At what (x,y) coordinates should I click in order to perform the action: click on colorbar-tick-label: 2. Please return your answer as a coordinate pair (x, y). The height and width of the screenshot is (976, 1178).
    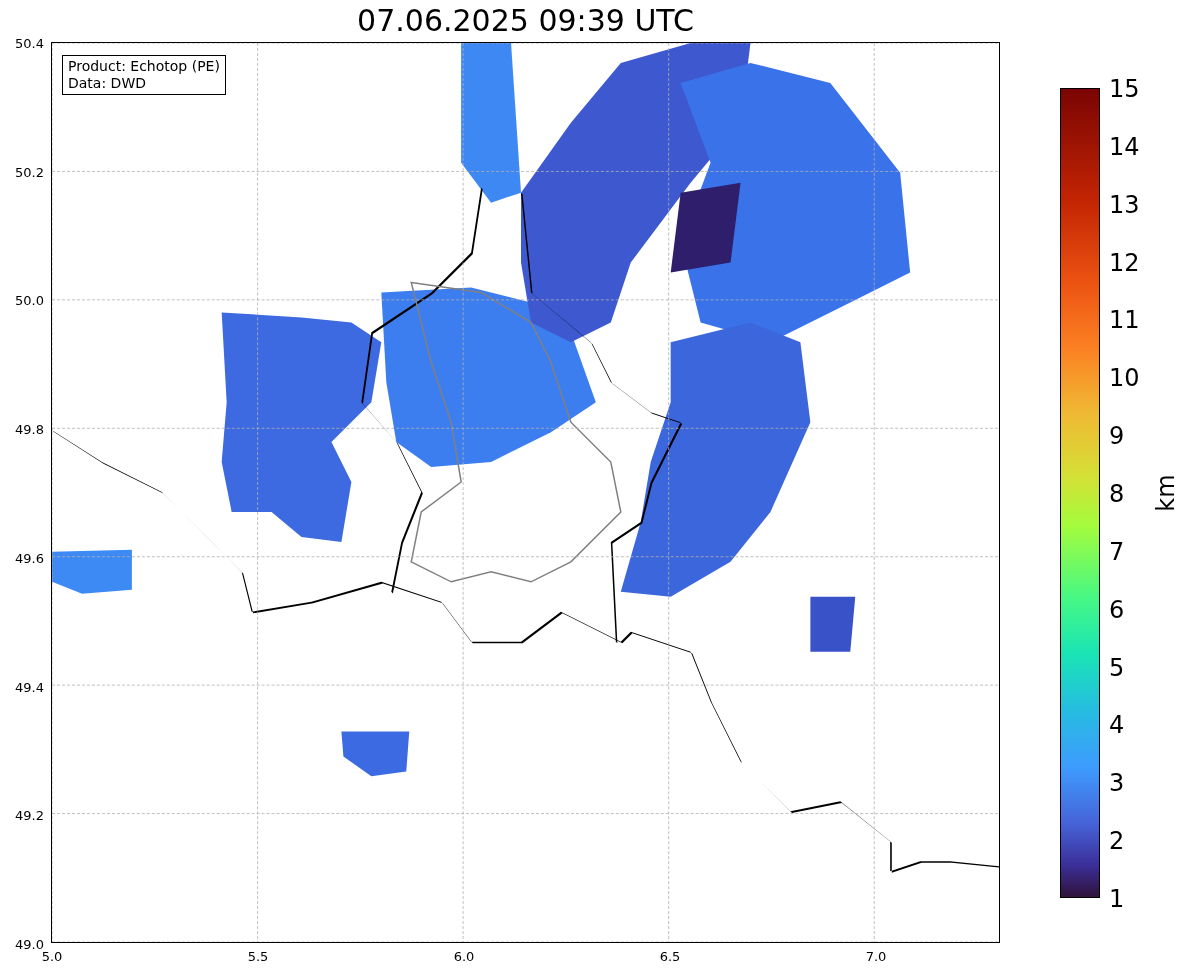
    Looking at the image, I should click on (1117, 841).